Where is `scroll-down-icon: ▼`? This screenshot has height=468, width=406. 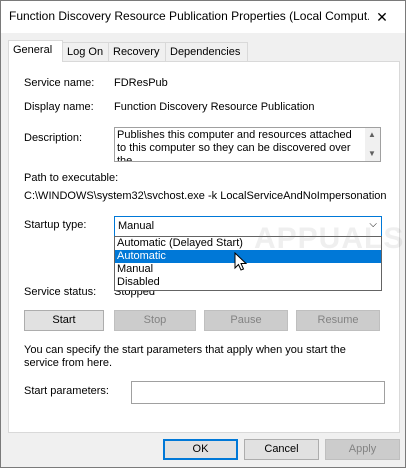
scroll-down-icon: ▼ is located at coordinates (372, 153).